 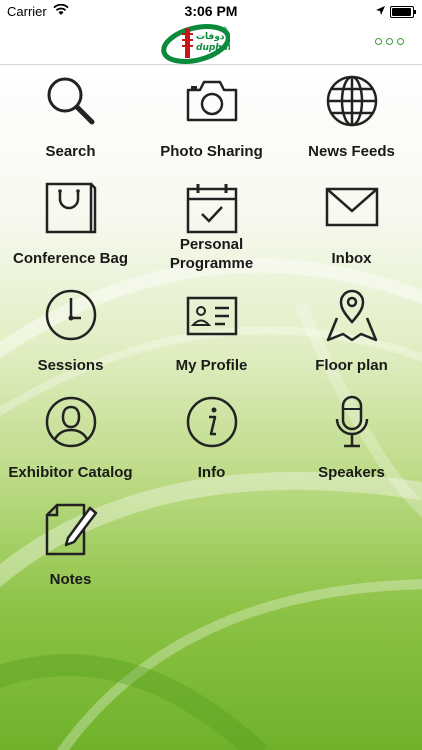 I want to click on location-arrow-icon, so click(x=380, y=11).